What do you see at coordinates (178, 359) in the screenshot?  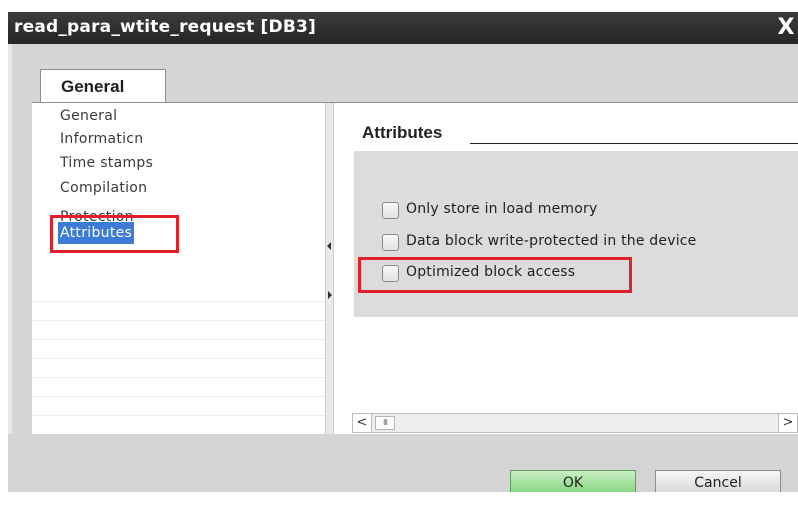 I see `nav-empty-rows` at bounding box center [178, 359].